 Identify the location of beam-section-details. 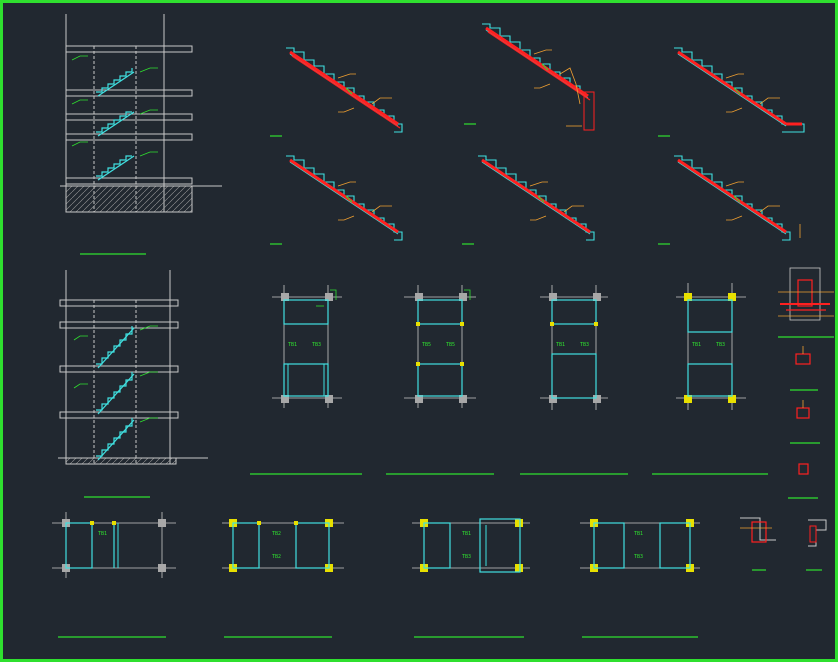
(787, 419).